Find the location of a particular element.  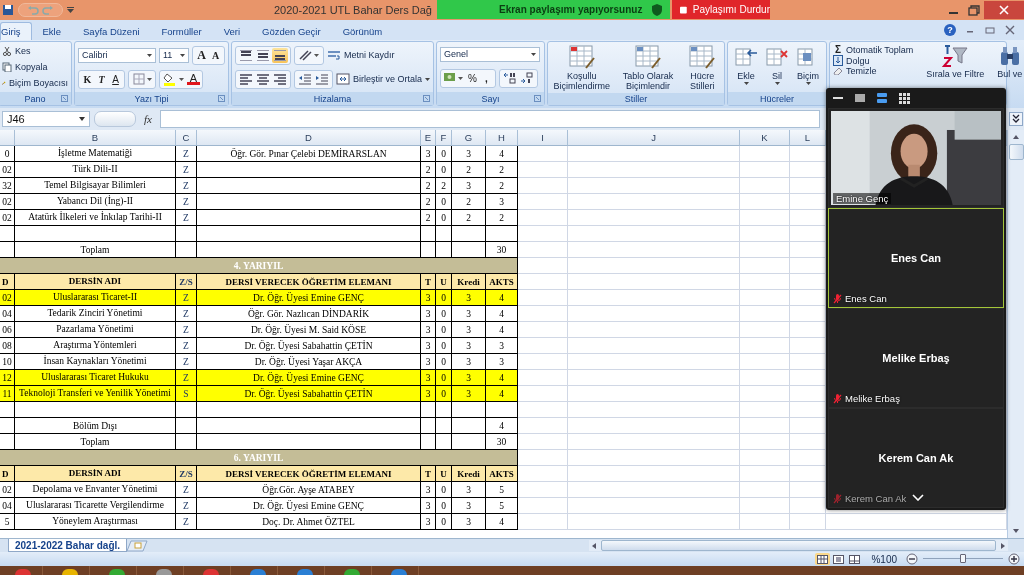

cells-button: Ekle is located at coordinates (746, 64).